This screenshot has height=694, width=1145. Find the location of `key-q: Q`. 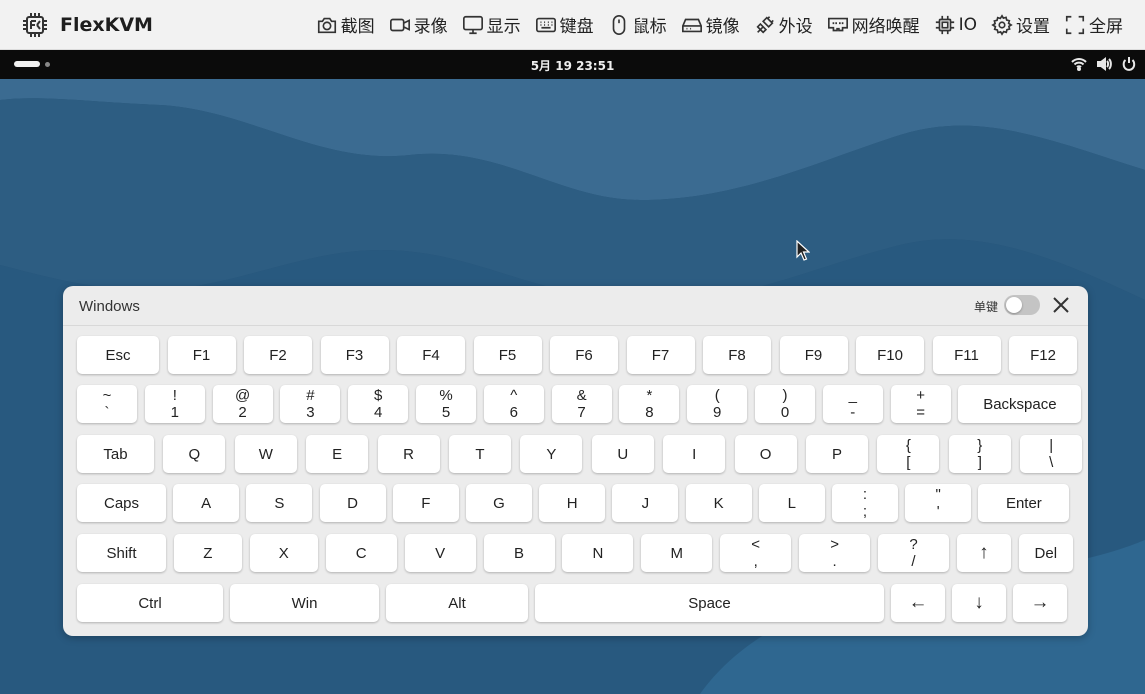

key-q: Q is located at coordinates (194, 454).